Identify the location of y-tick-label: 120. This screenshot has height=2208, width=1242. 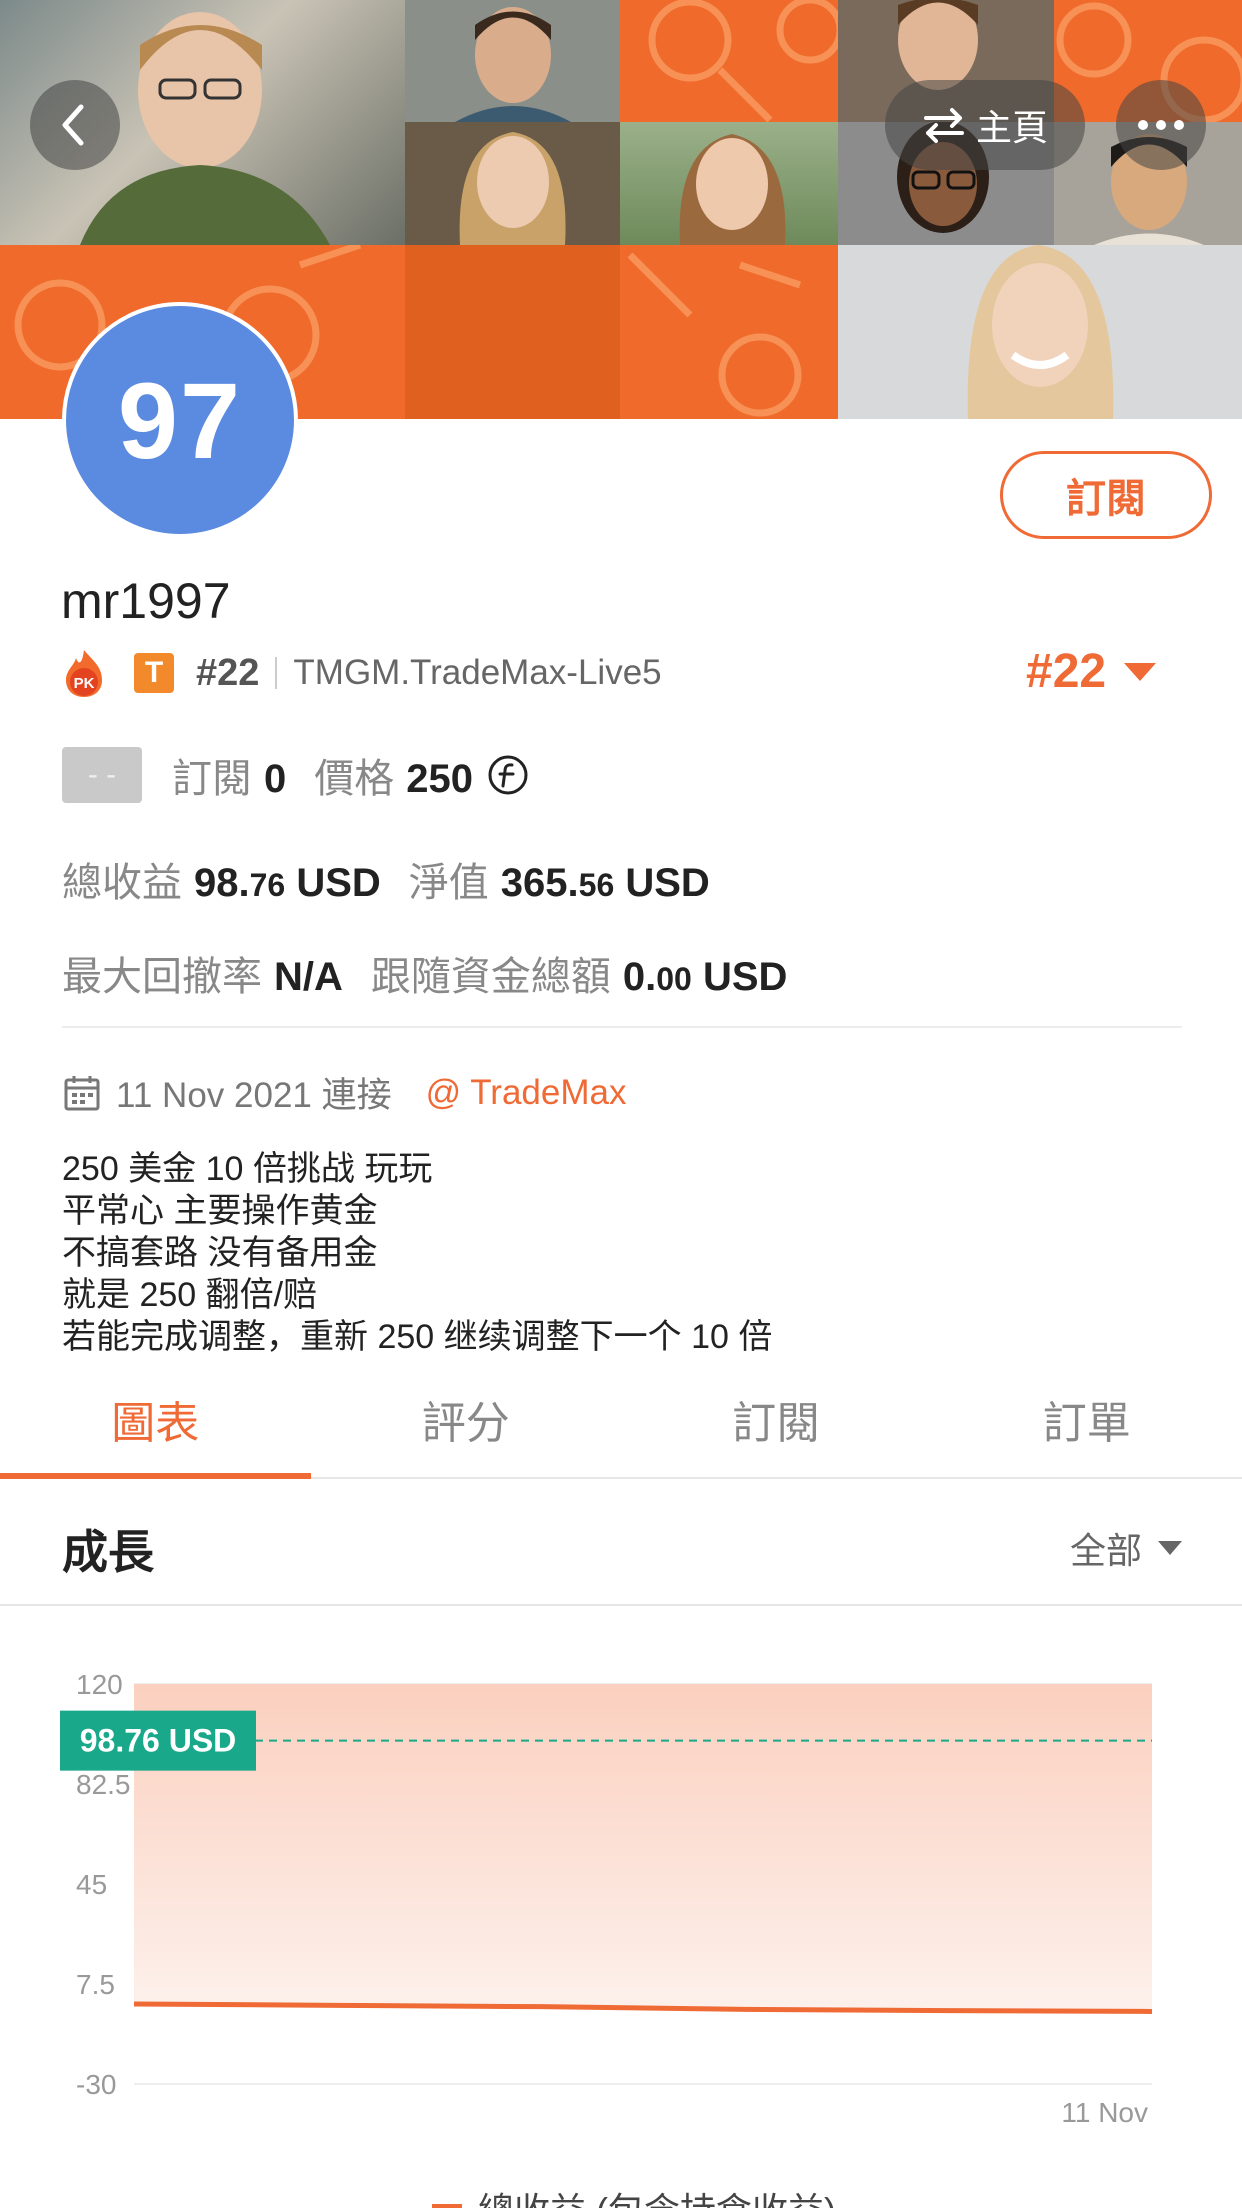
(99, 1684).